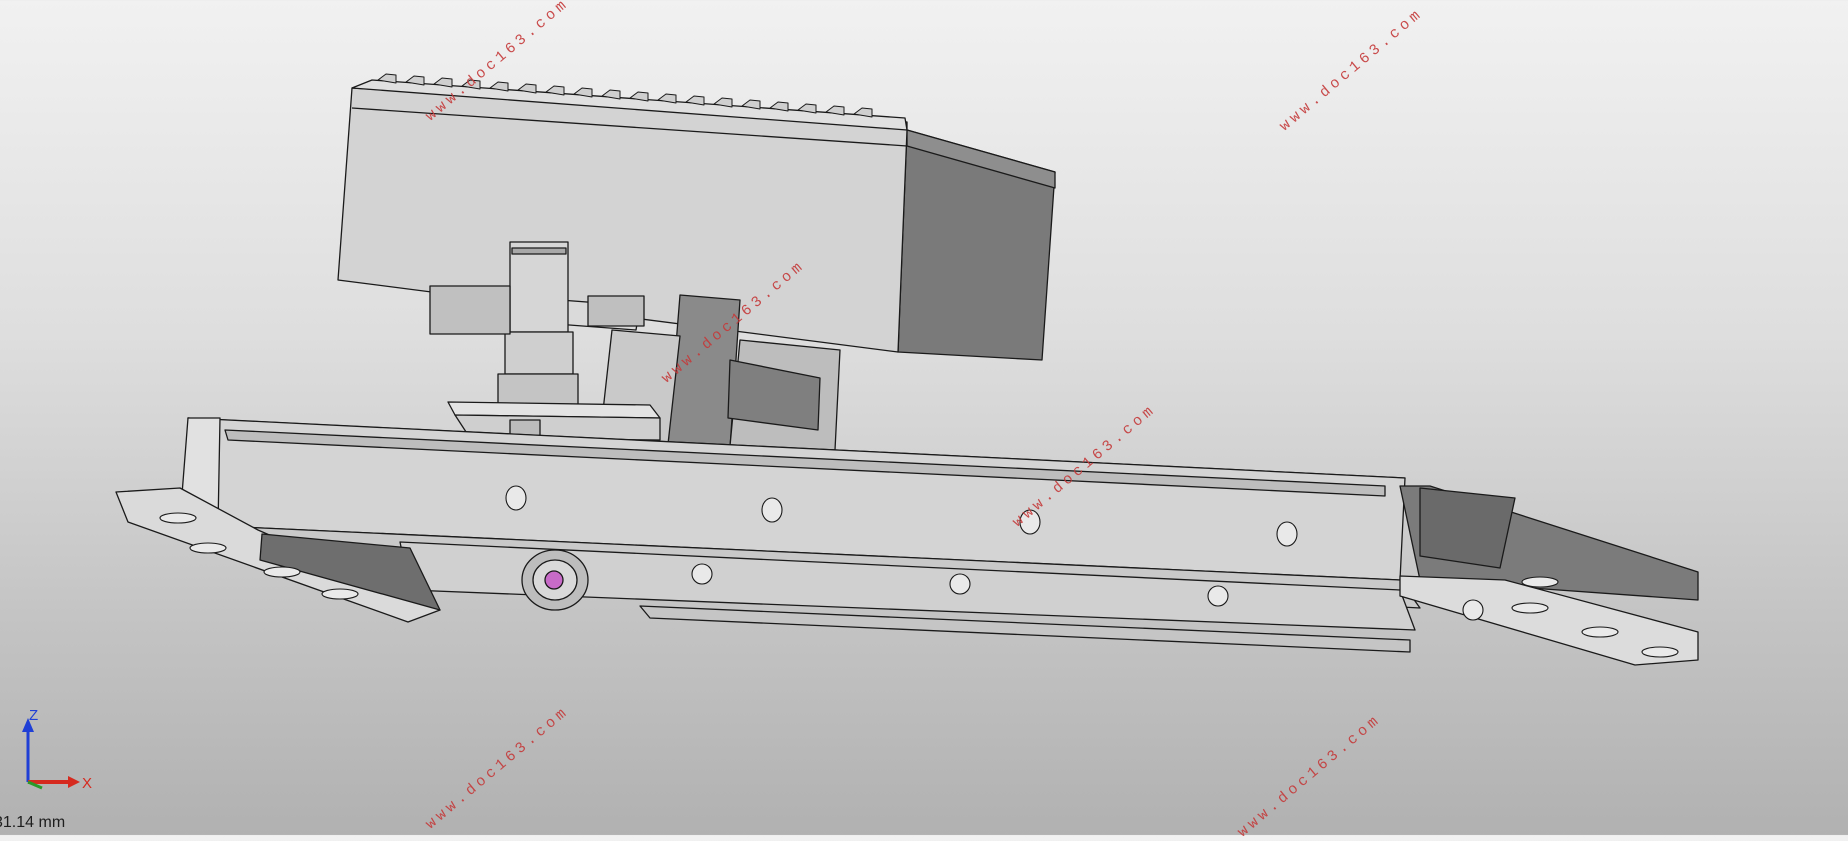 Image resolution: width=1848 pixels, height=841 pixels. Describe the element at coordinates (33, 715) in the screenshot. I see `z-axis-label: Z` at that location.